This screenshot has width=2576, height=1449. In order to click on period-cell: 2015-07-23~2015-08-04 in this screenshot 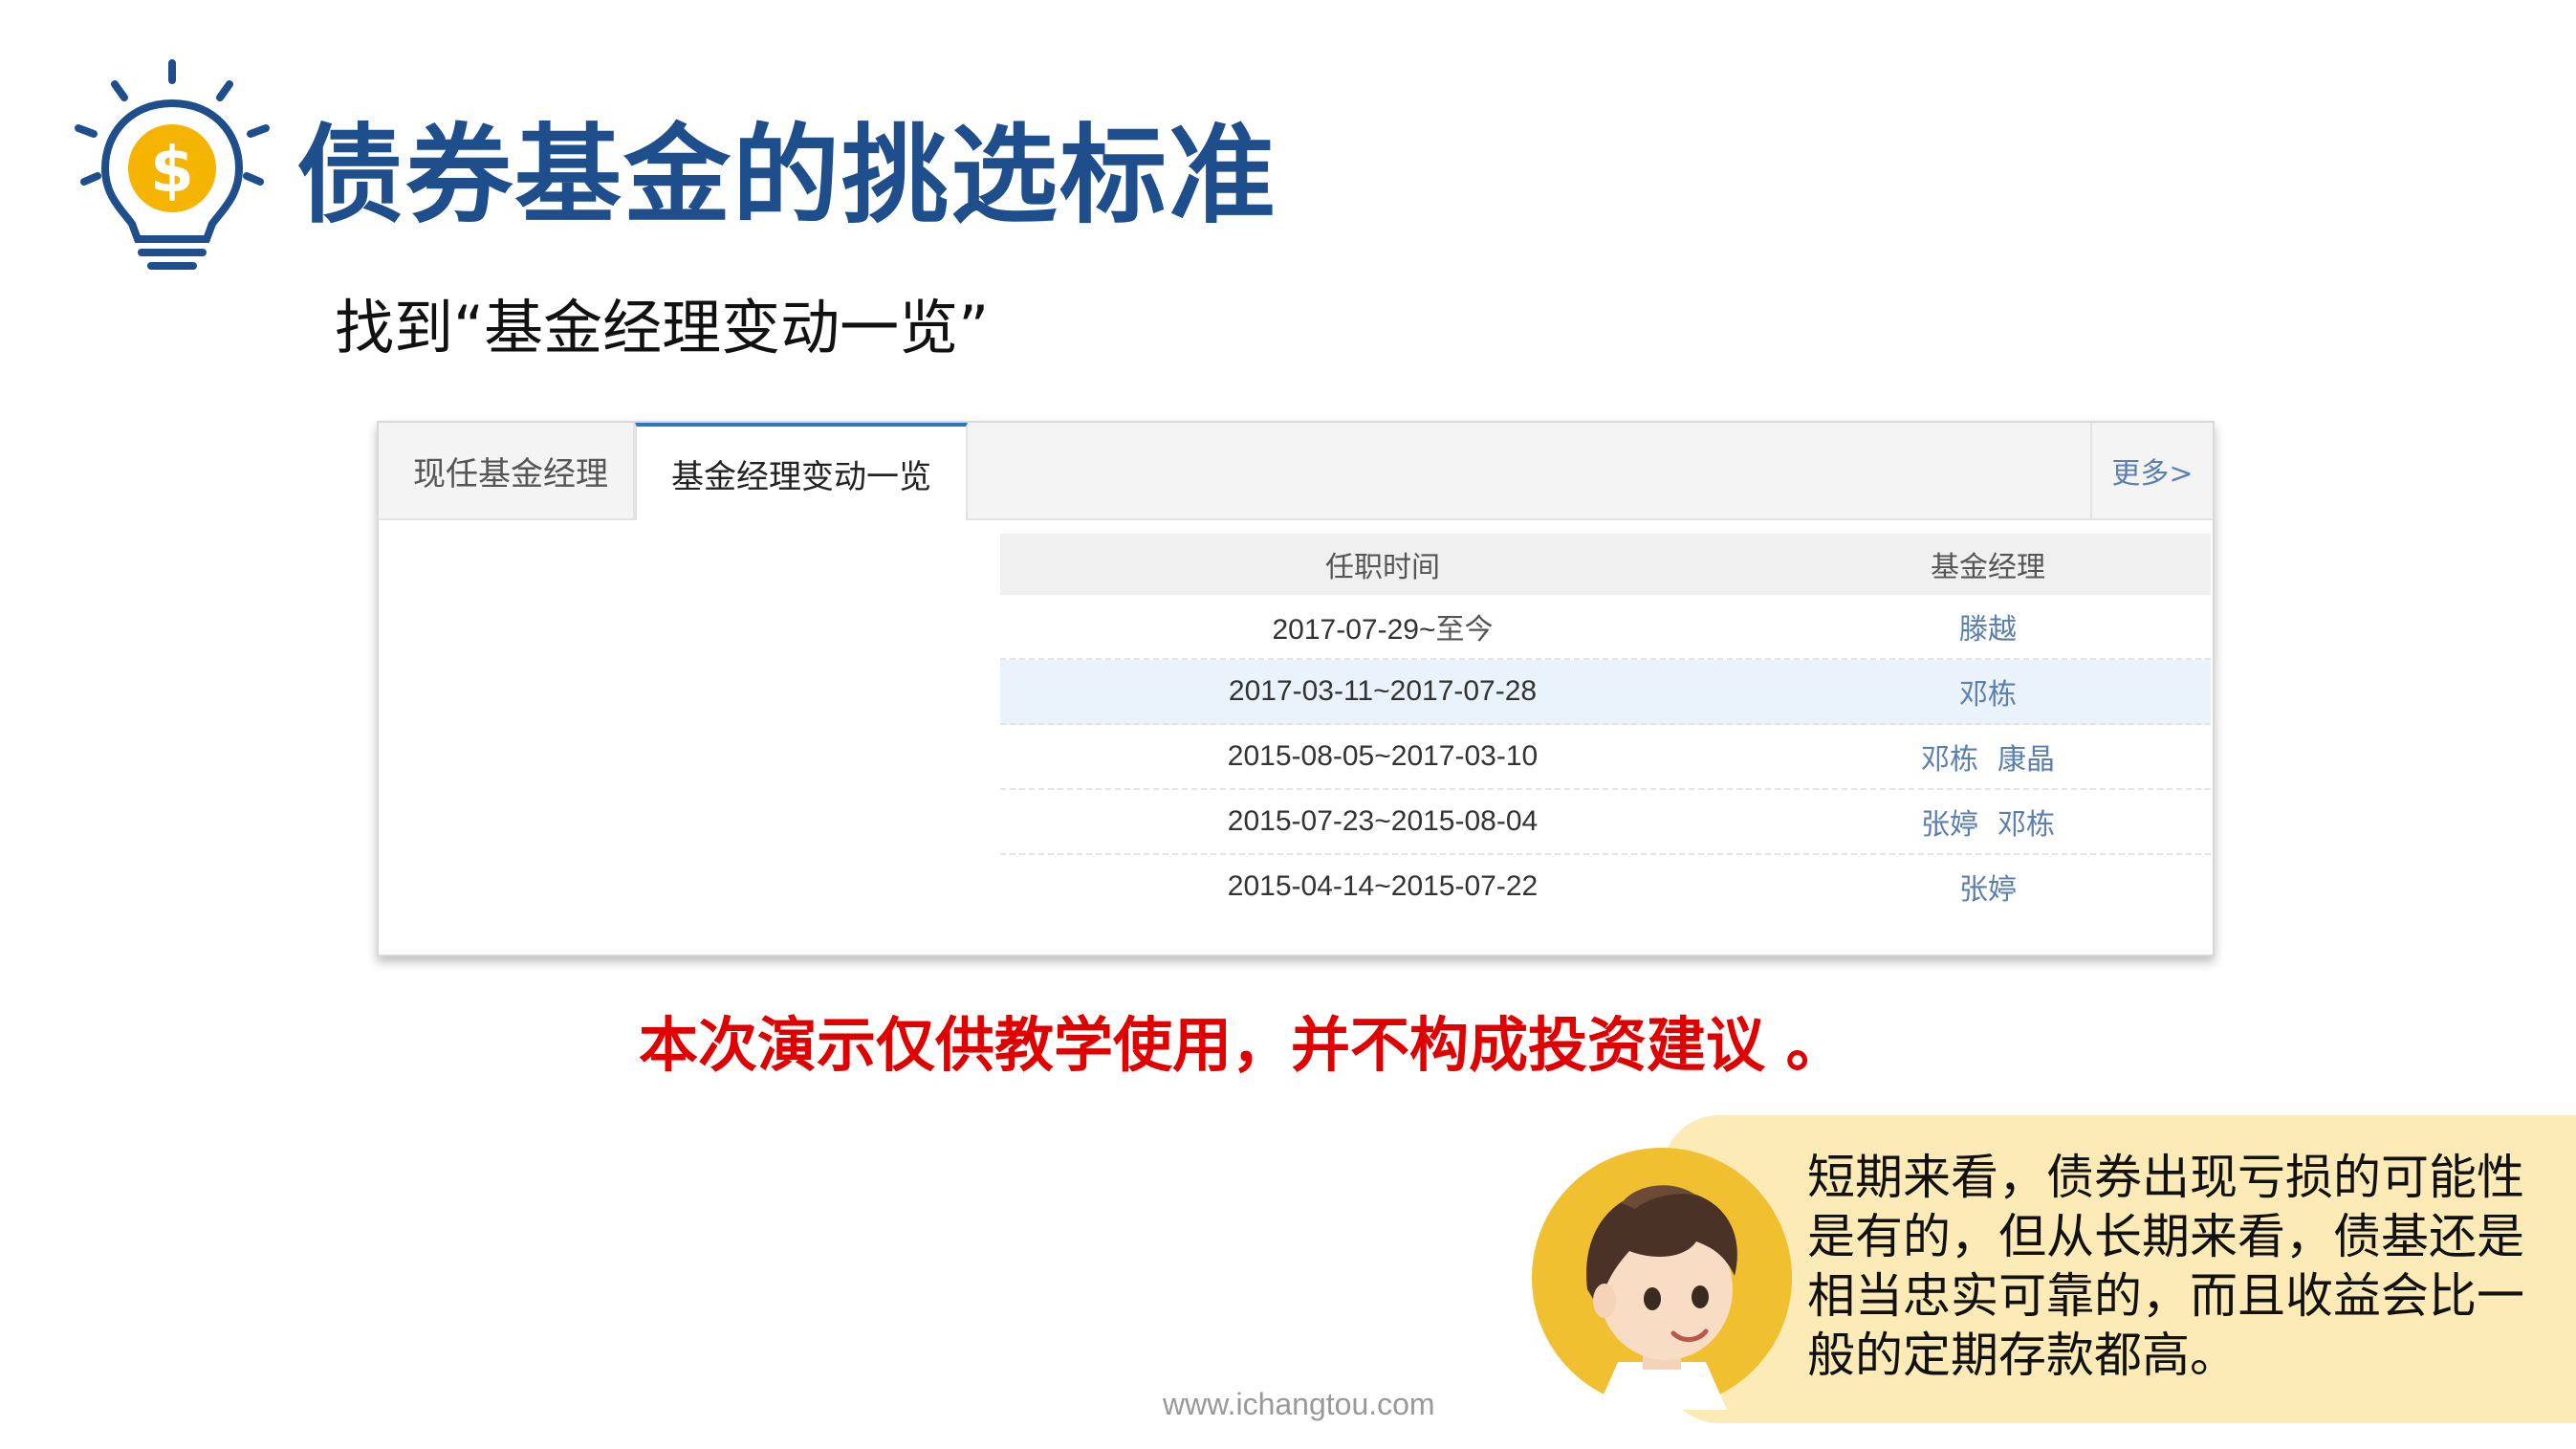, I will do `click(1382, 821)`.